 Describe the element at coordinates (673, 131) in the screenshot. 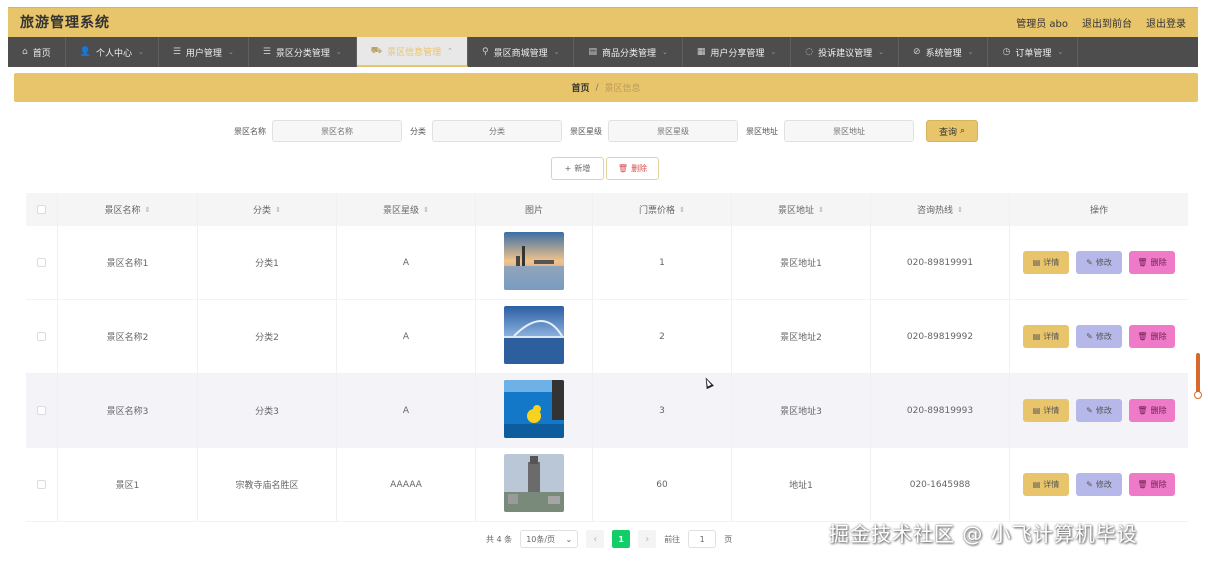

I see `star-search-input` at that location.